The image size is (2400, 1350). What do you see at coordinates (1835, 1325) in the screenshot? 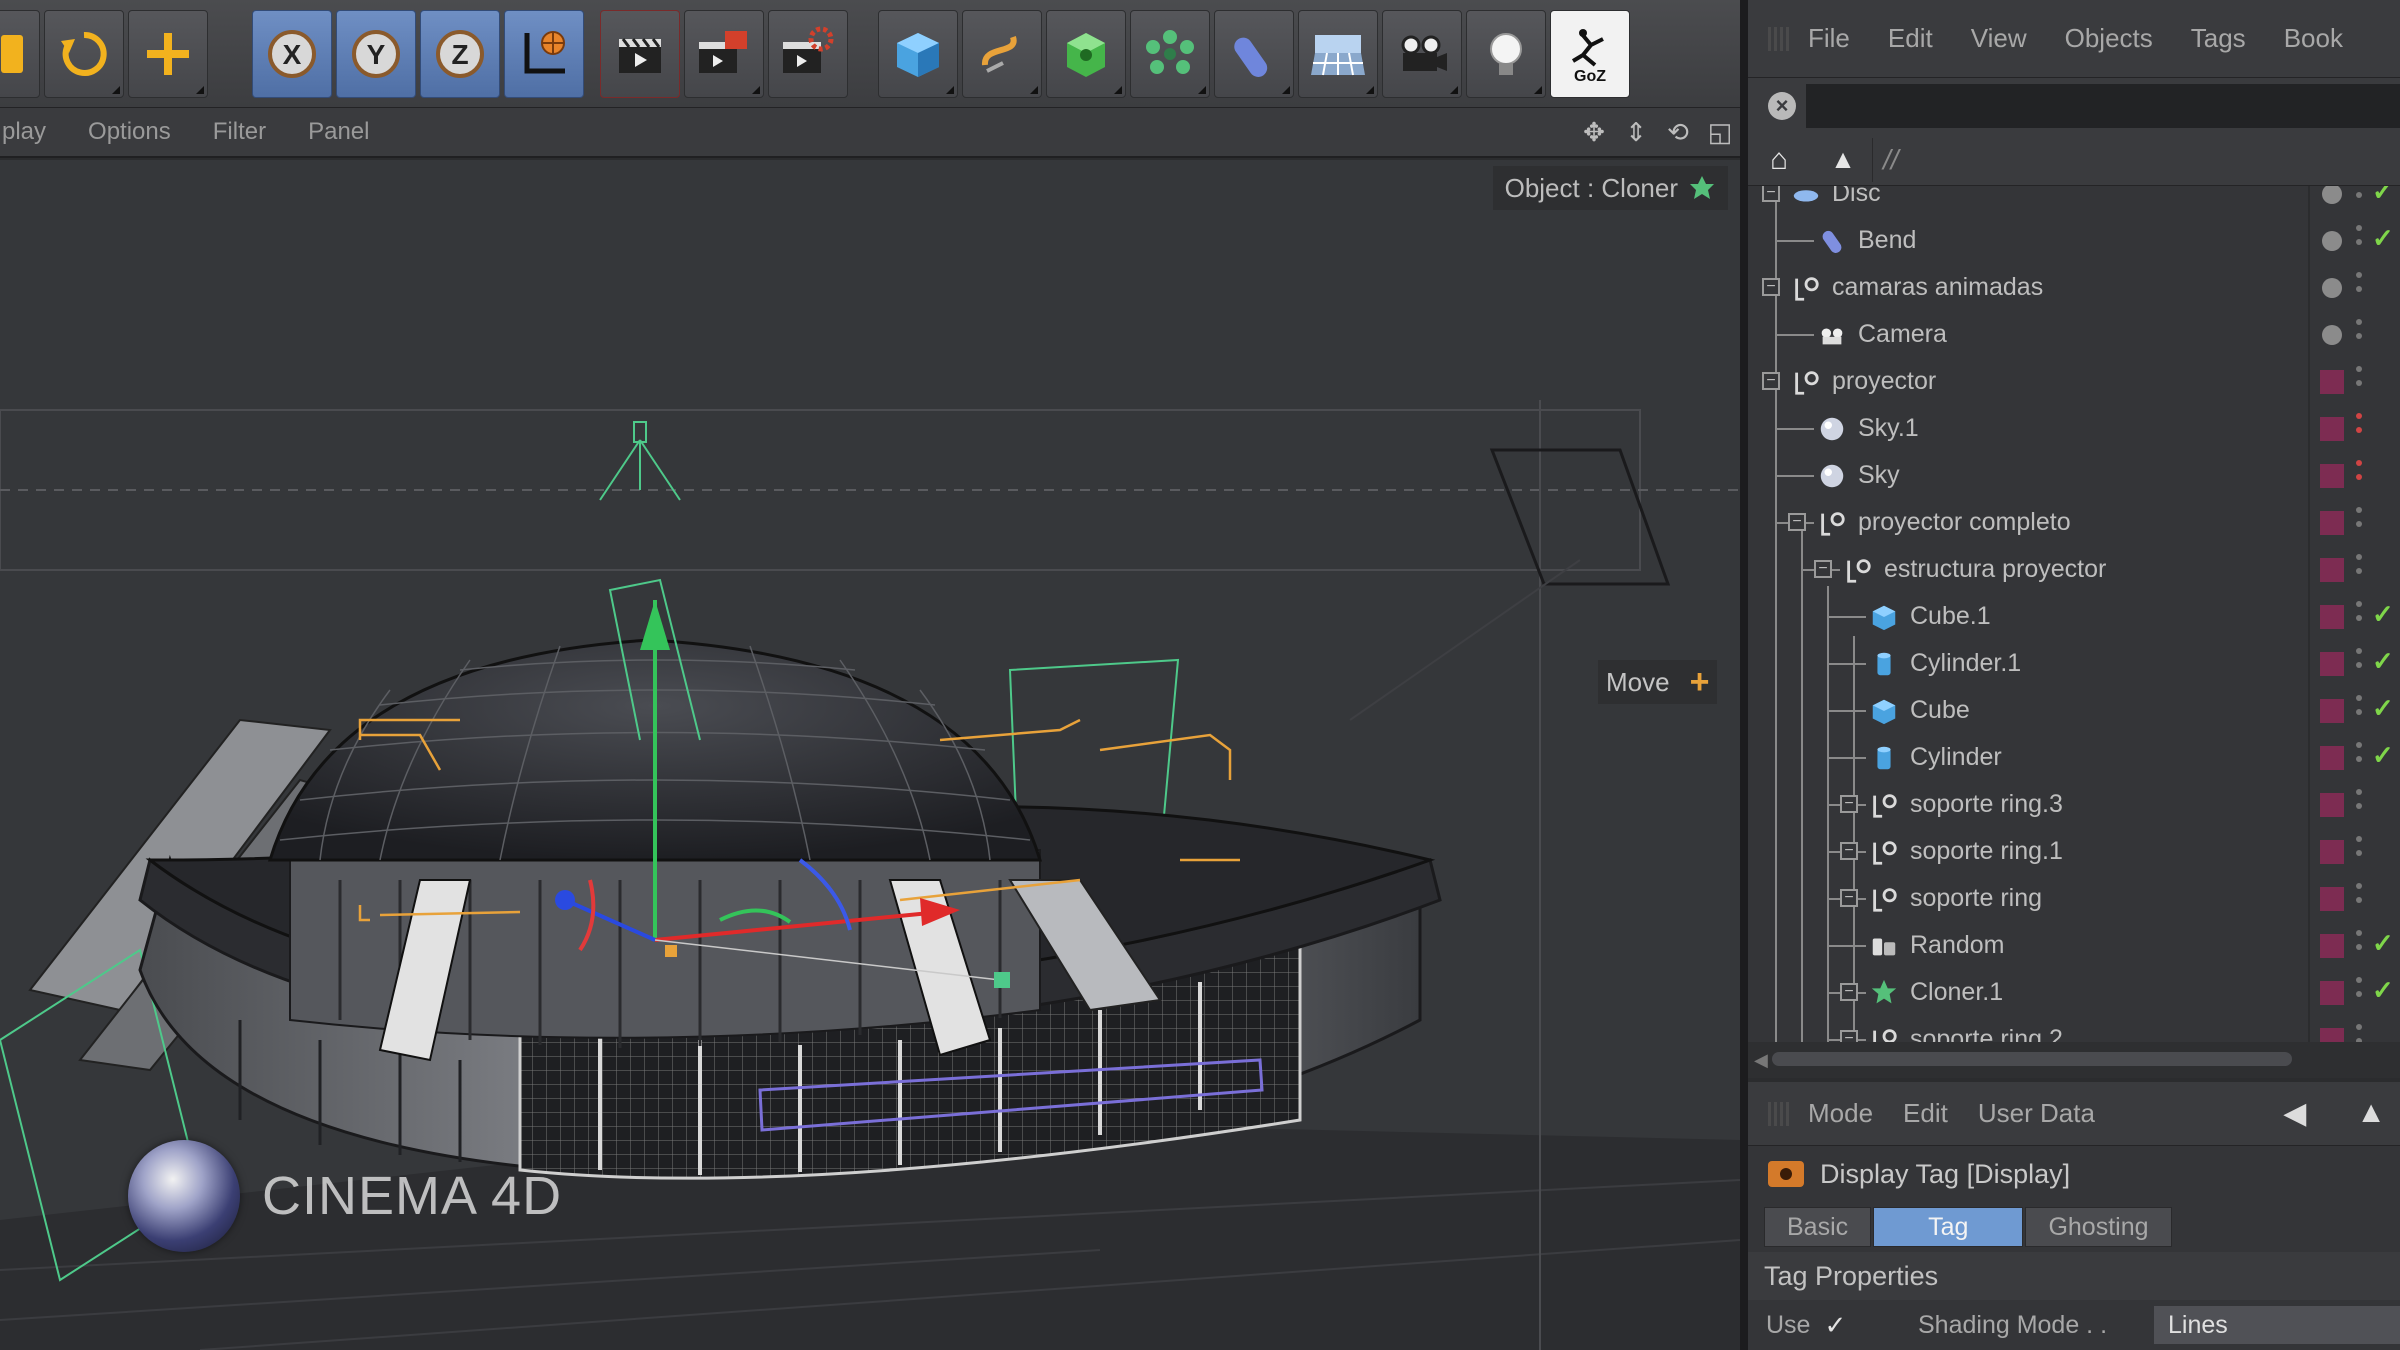
I see `use-checkbox: ✓` at bounding box center [1835, 1325].